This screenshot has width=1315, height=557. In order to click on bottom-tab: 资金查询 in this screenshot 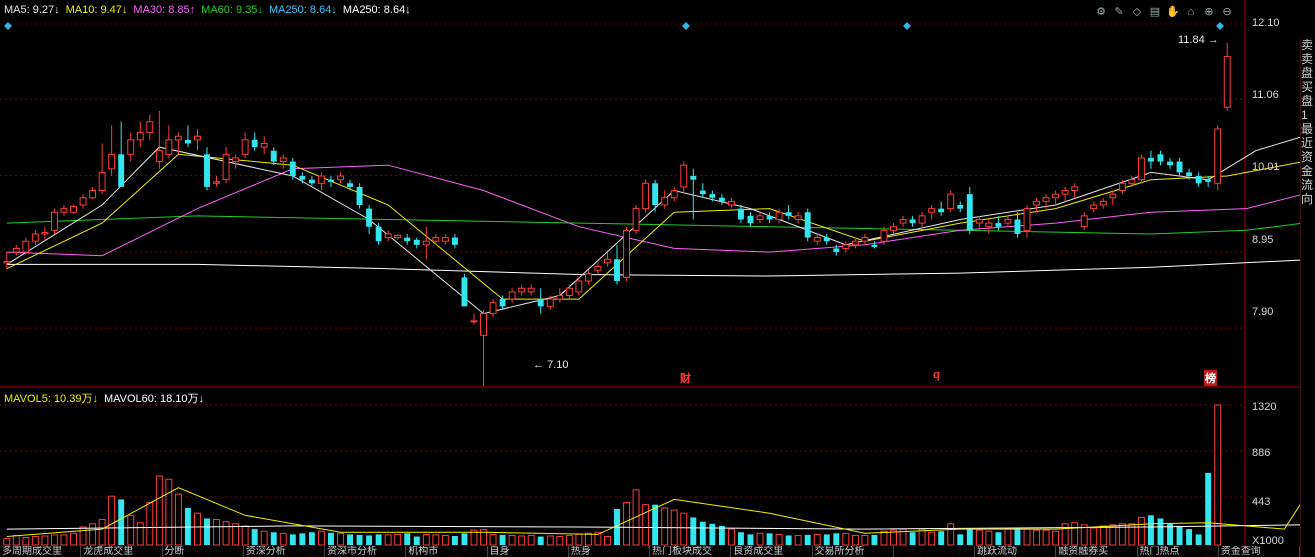, I will do `click(1259, 551)`.